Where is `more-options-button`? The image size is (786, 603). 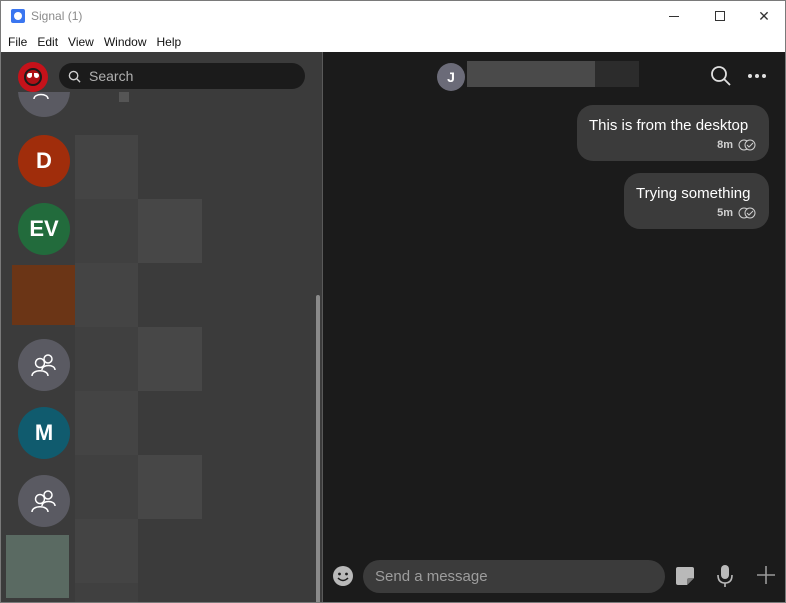 more-options-button is located at coordinates (757, 76).